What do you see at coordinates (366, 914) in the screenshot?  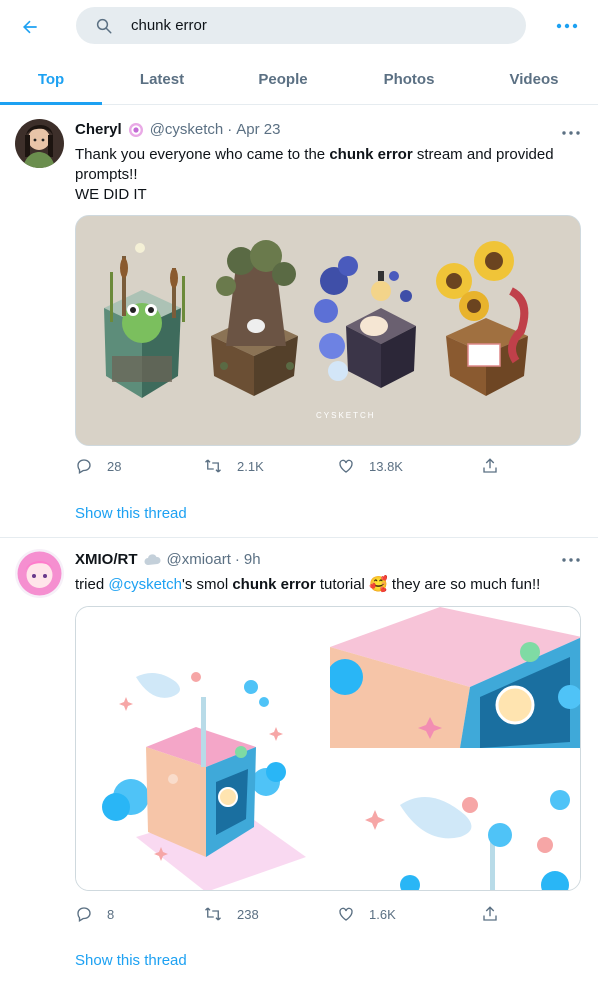 I see `like-button: 1.6K` at bounding box center [366, 914].